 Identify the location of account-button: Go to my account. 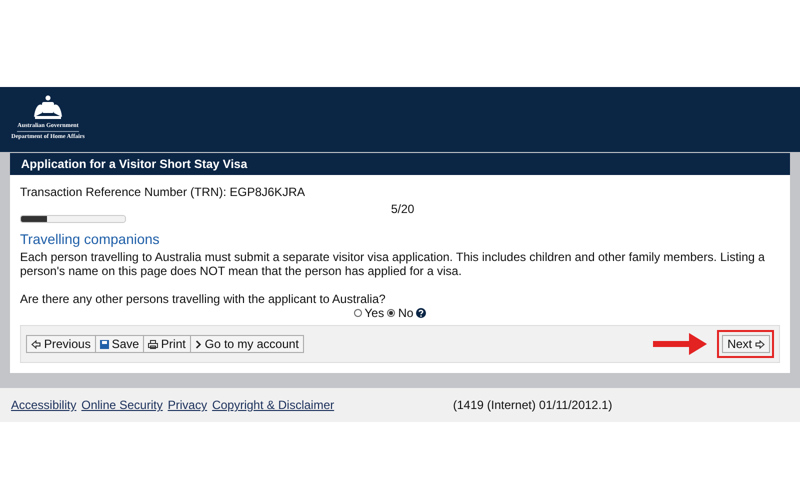
(247, 344).